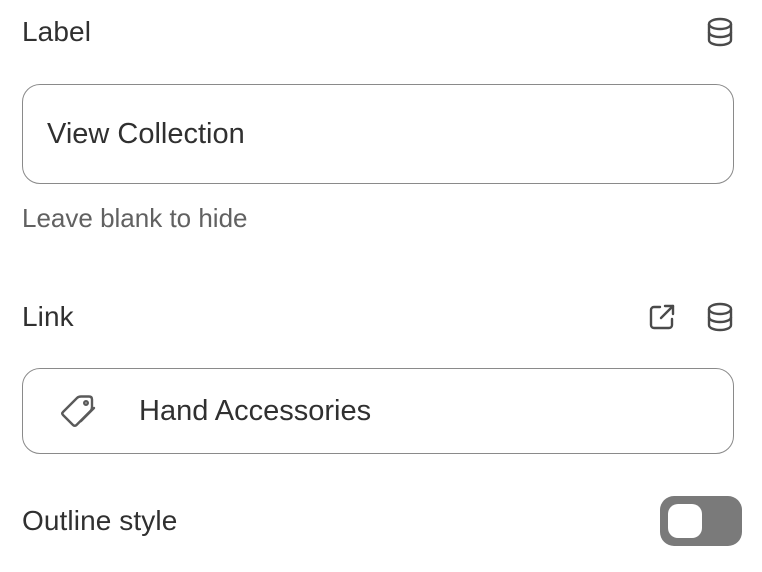 The width and height of the screenshot is (762, 572). I want to click on label-field-label: Label, so click(57, 31).